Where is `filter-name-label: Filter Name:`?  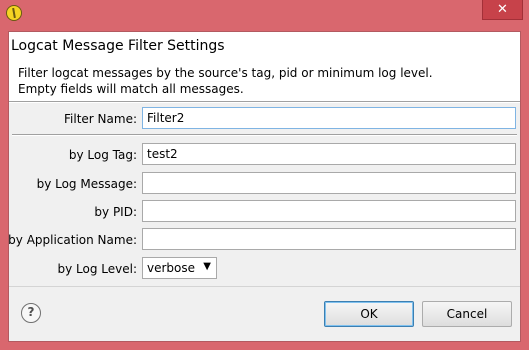 filter-name-label: Filter Name: is located at coordinates (100, 119).